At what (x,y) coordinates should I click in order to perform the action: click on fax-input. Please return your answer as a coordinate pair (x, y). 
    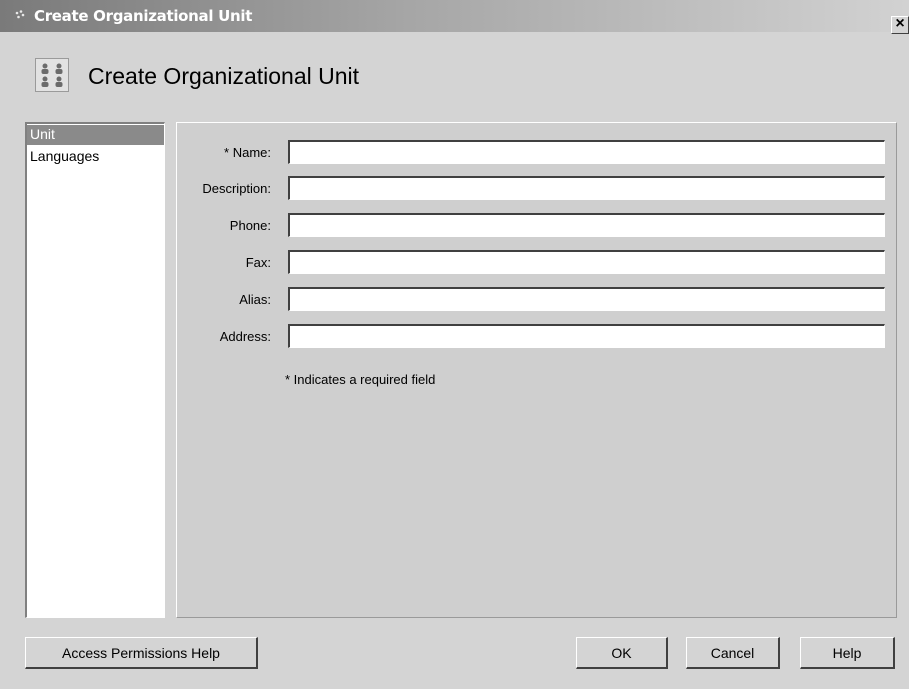
    Looking at the image, I should click on (586, 262).